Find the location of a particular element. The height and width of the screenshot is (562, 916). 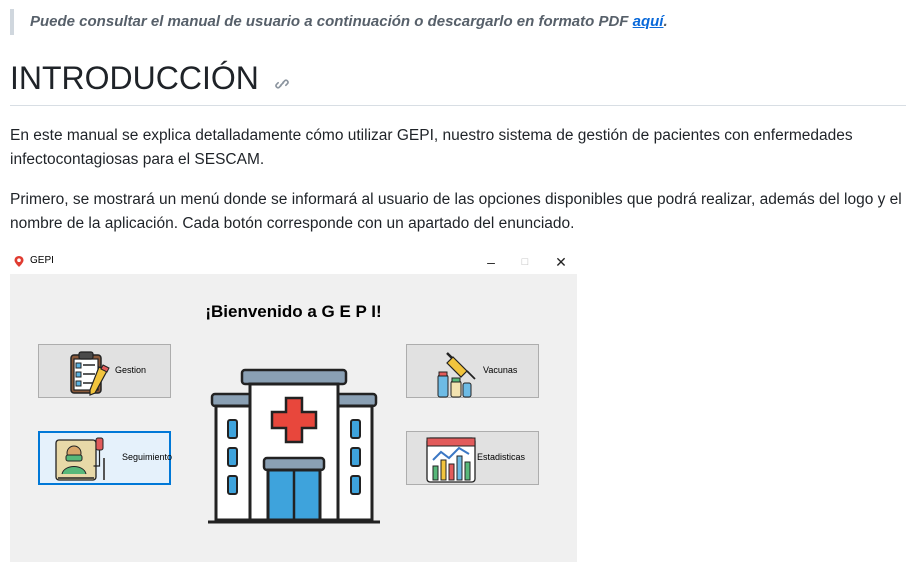

heading-text: INTRODUCCIÓN is located at coordinates (134, 78).